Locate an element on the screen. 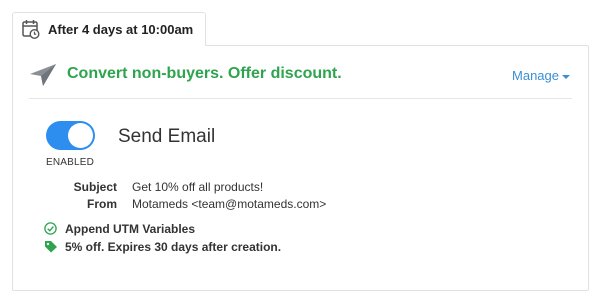 This screenshot has height=304, width=600. utm-feature-label: Append UTM Variables is located at coordinates (130, 229).